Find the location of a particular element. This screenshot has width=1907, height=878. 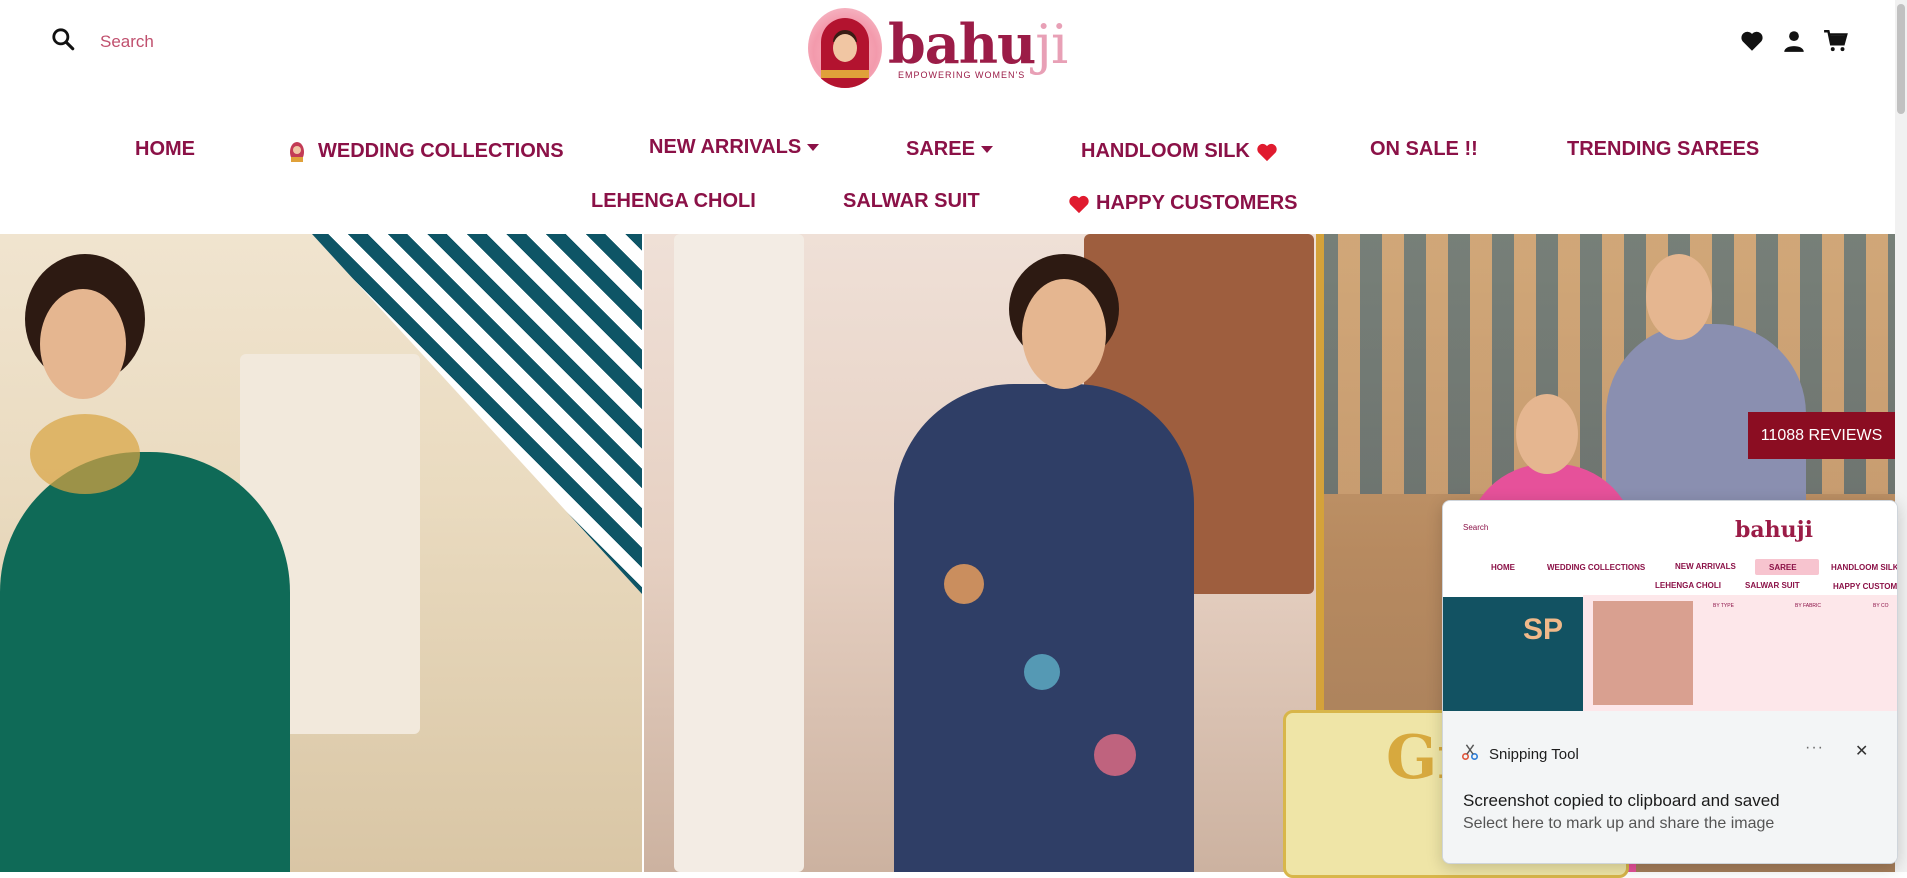

heart-icon is located at coordinates (1752, 41).